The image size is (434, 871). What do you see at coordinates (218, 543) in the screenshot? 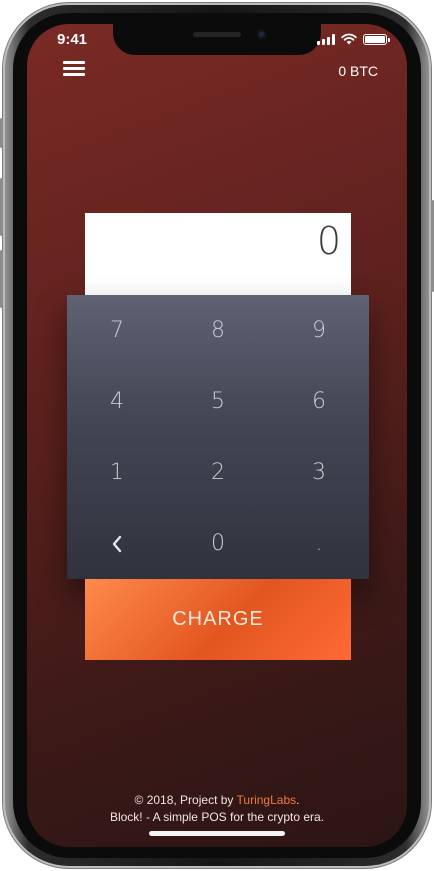
I see `key-0: 0` at bounding box center [218, 543].